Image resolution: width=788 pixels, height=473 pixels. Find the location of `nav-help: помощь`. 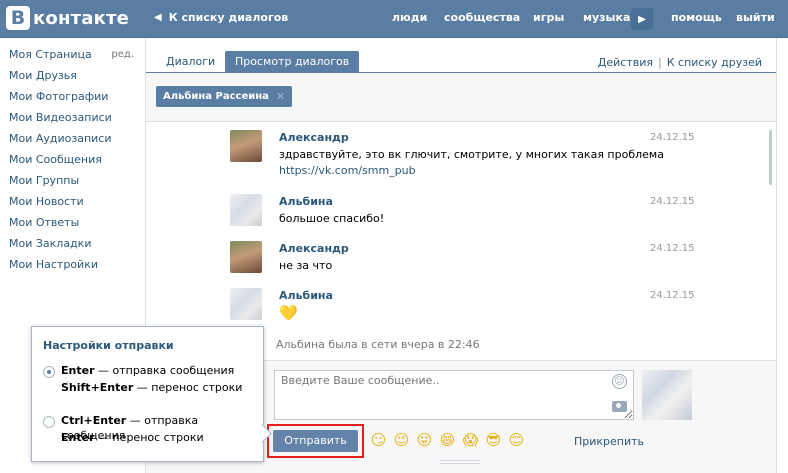

nav-help: помощь is located at coordinates (696, 19).